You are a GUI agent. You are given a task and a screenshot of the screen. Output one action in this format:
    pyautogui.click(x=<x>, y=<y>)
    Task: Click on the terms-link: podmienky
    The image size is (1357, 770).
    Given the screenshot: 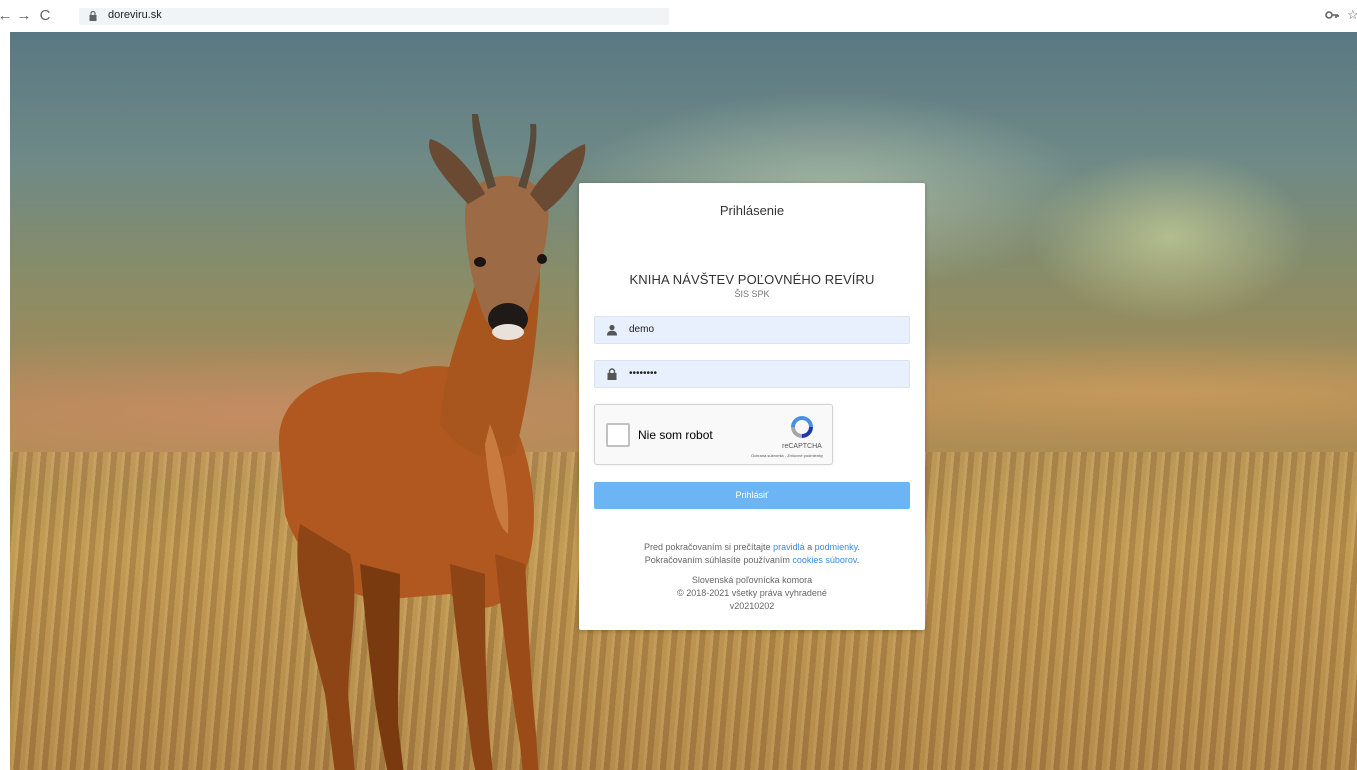 What is the action you would take?
    pyautogui.click(x=836, y=547)
    